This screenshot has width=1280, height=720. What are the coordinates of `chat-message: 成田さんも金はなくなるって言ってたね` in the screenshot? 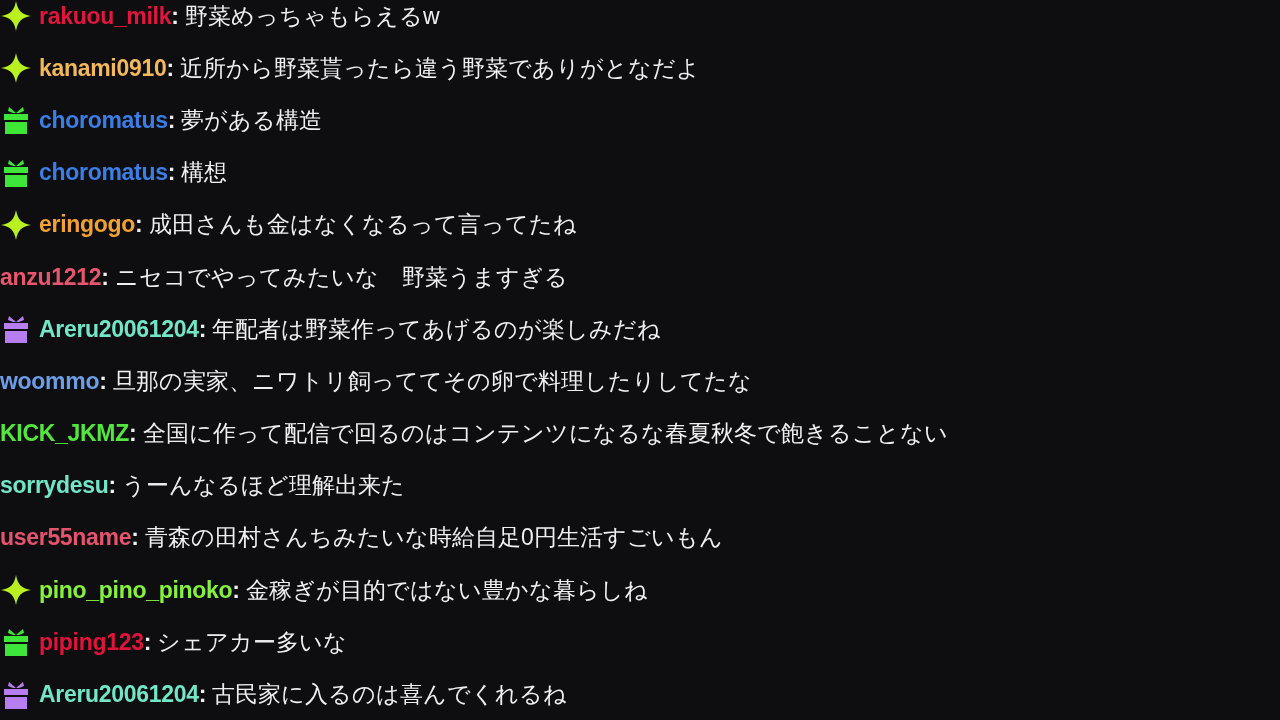 It's located at (362, 225).